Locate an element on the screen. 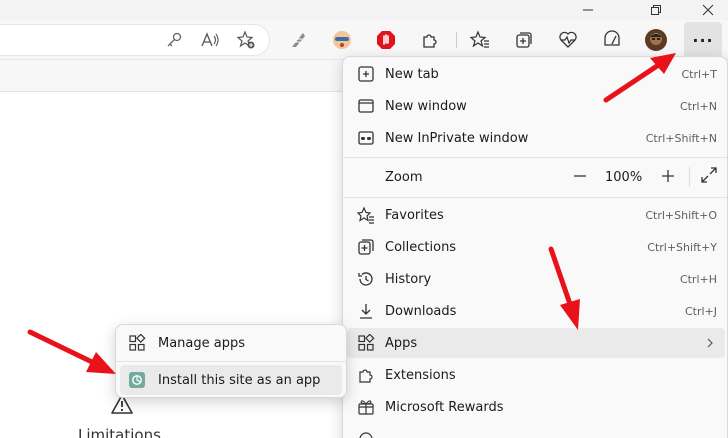 Image resolution: width=728 pixels, height=438 pixels. browser-essentials-icon is located at coordinates (568, 40).